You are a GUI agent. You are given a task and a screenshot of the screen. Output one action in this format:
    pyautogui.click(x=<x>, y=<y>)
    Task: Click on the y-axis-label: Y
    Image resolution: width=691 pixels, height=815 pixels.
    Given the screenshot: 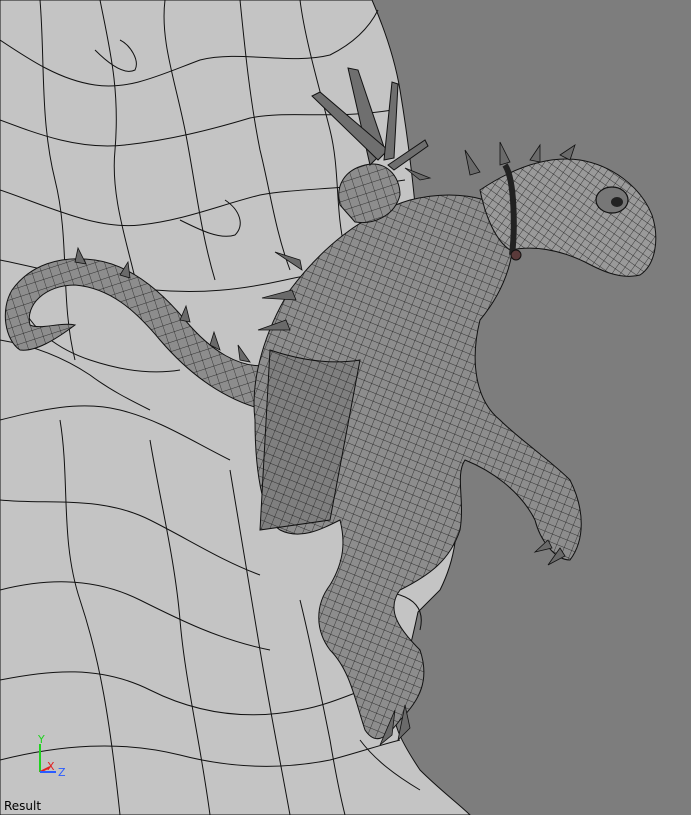 What is the action you would take?
    pyautogui.click(x=41, y=739)
    